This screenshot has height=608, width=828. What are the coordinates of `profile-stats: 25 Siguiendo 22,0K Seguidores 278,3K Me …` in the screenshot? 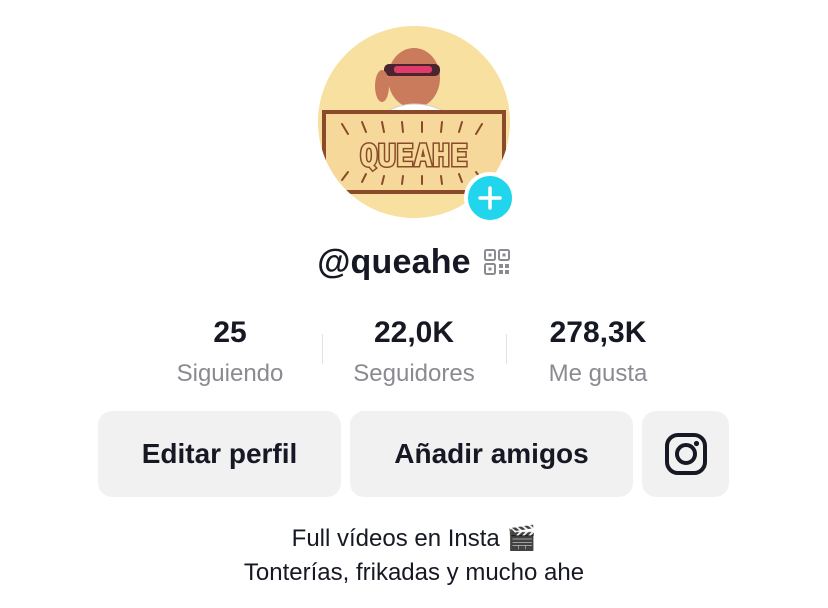 It's located at (414, 355).